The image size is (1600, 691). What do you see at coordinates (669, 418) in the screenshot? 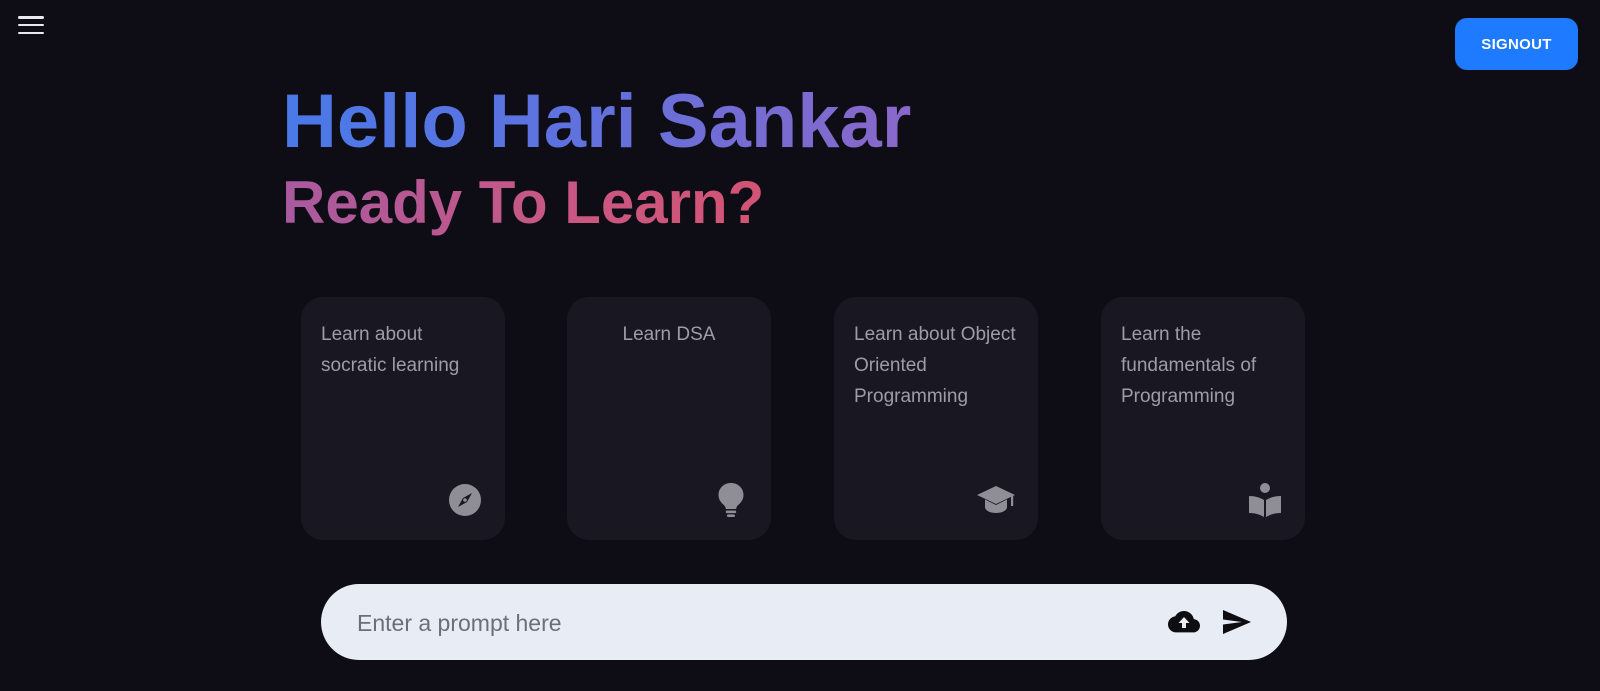
I see `suggestion-card-dsa: Learn DSA` at bounding box center [669, 418].